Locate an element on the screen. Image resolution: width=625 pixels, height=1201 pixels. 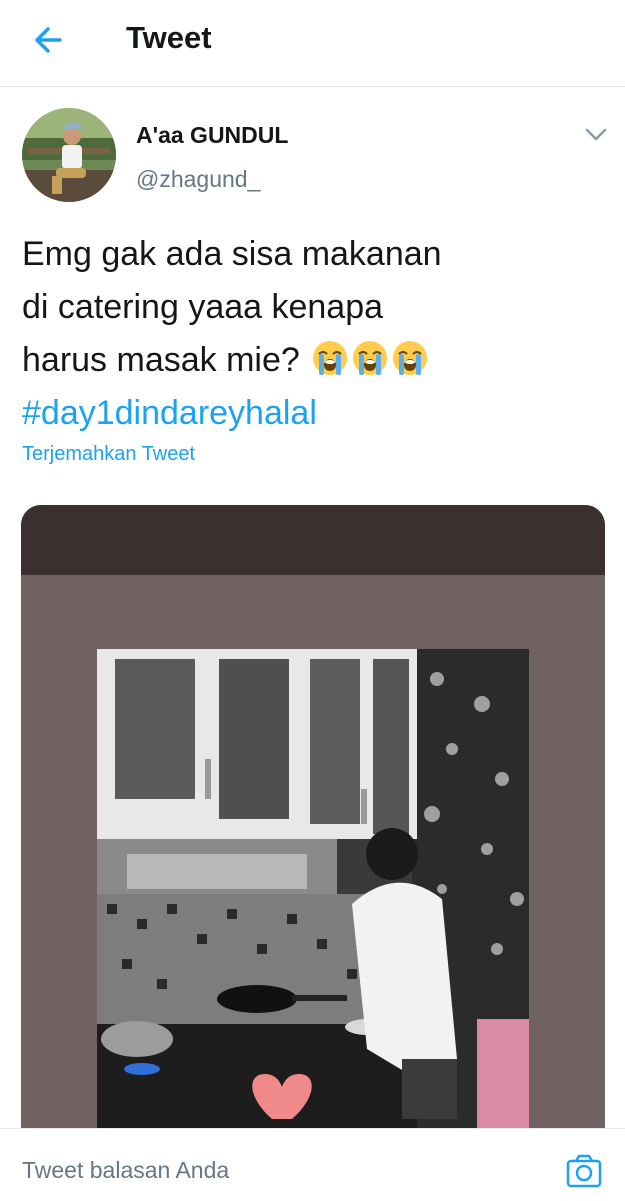
hashtag-link: #day1dindareyhalal is located at coordinates (169, 413).